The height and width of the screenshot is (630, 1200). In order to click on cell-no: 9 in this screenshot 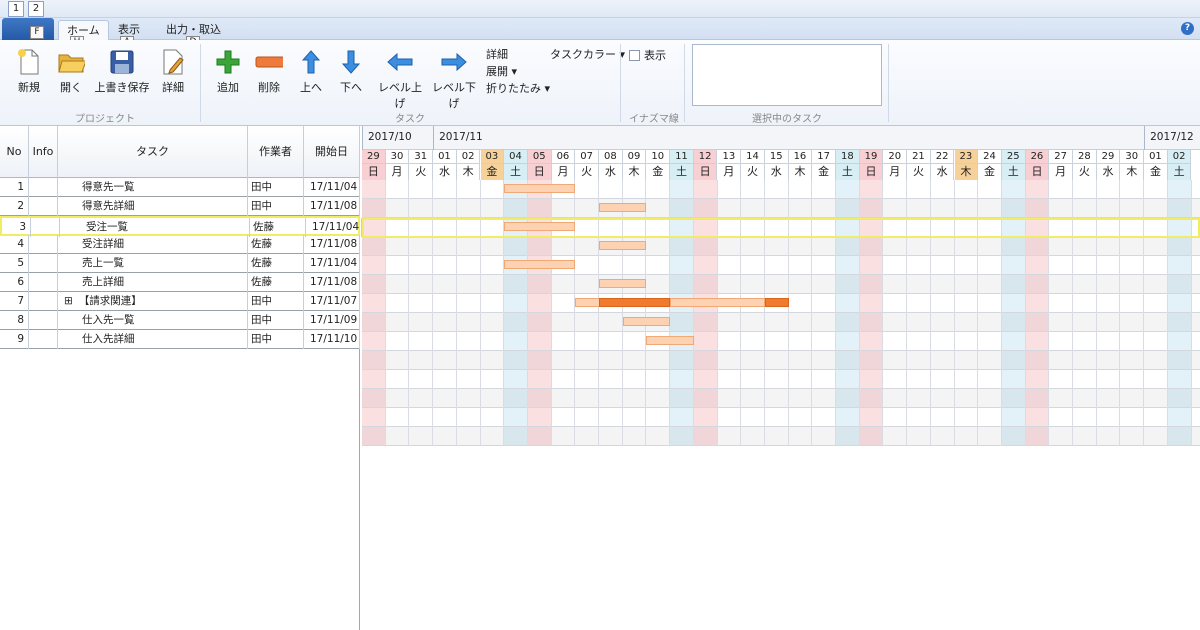, I will do `click(14, 339)`.